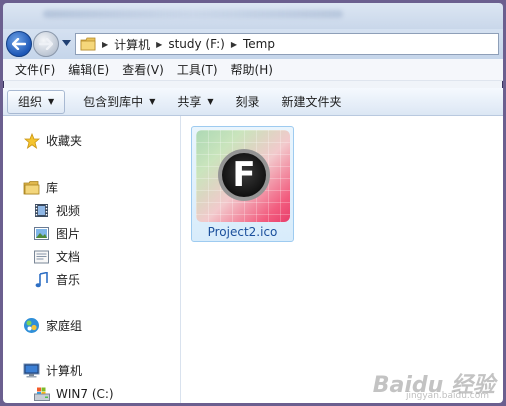  Describe the element at coordinates (35, 69) in the screenshot. I see `menu-file: 文件(F)` at that location.